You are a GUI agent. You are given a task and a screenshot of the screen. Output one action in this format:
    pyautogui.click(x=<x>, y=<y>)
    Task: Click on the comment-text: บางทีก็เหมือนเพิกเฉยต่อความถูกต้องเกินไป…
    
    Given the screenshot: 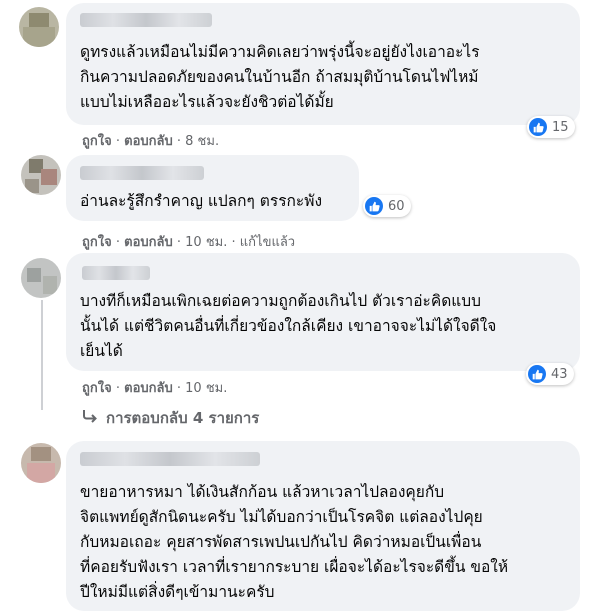 What is the action you would take?
    pyautogui.click(x=288, y=326)
    